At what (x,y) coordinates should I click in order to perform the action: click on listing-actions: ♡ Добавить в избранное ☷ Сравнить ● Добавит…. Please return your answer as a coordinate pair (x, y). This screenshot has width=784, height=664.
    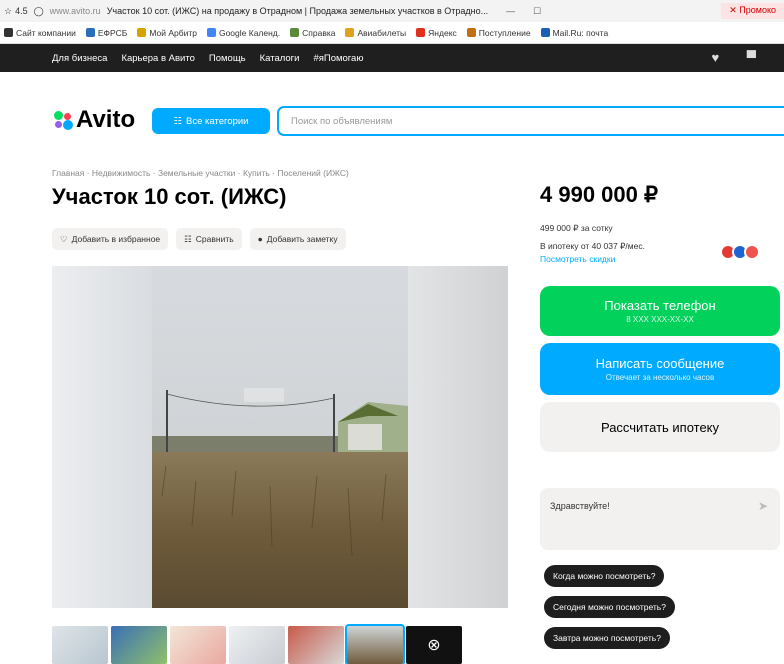
    Looking at the image, I should click on (203, 239).